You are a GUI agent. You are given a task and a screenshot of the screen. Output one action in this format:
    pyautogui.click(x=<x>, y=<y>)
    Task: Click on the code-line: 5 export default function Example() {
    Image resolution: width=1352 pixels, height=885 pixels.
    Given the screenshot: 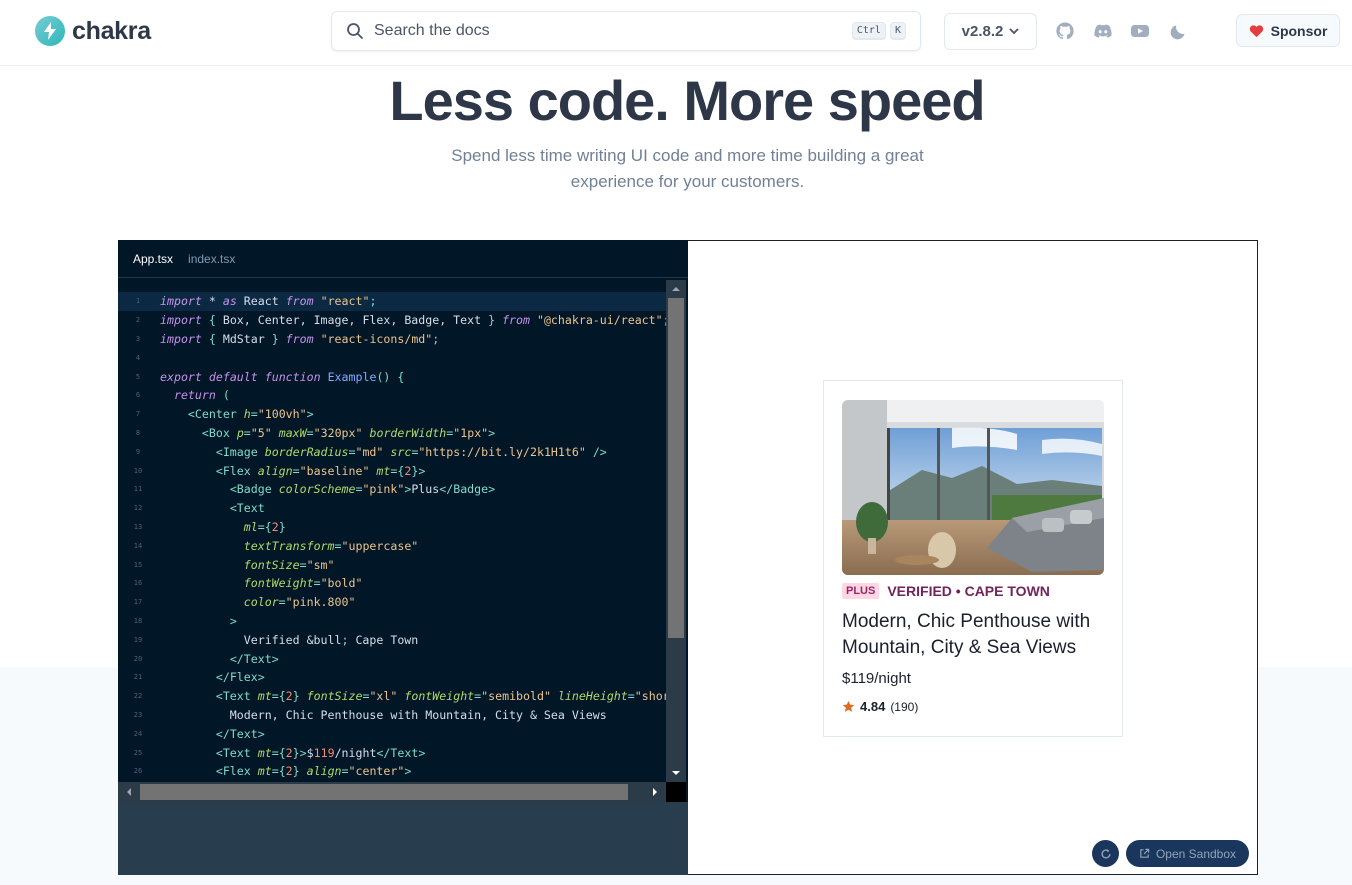 What is the action you would take?
    pyautogui.click(x=392, y=376)
    